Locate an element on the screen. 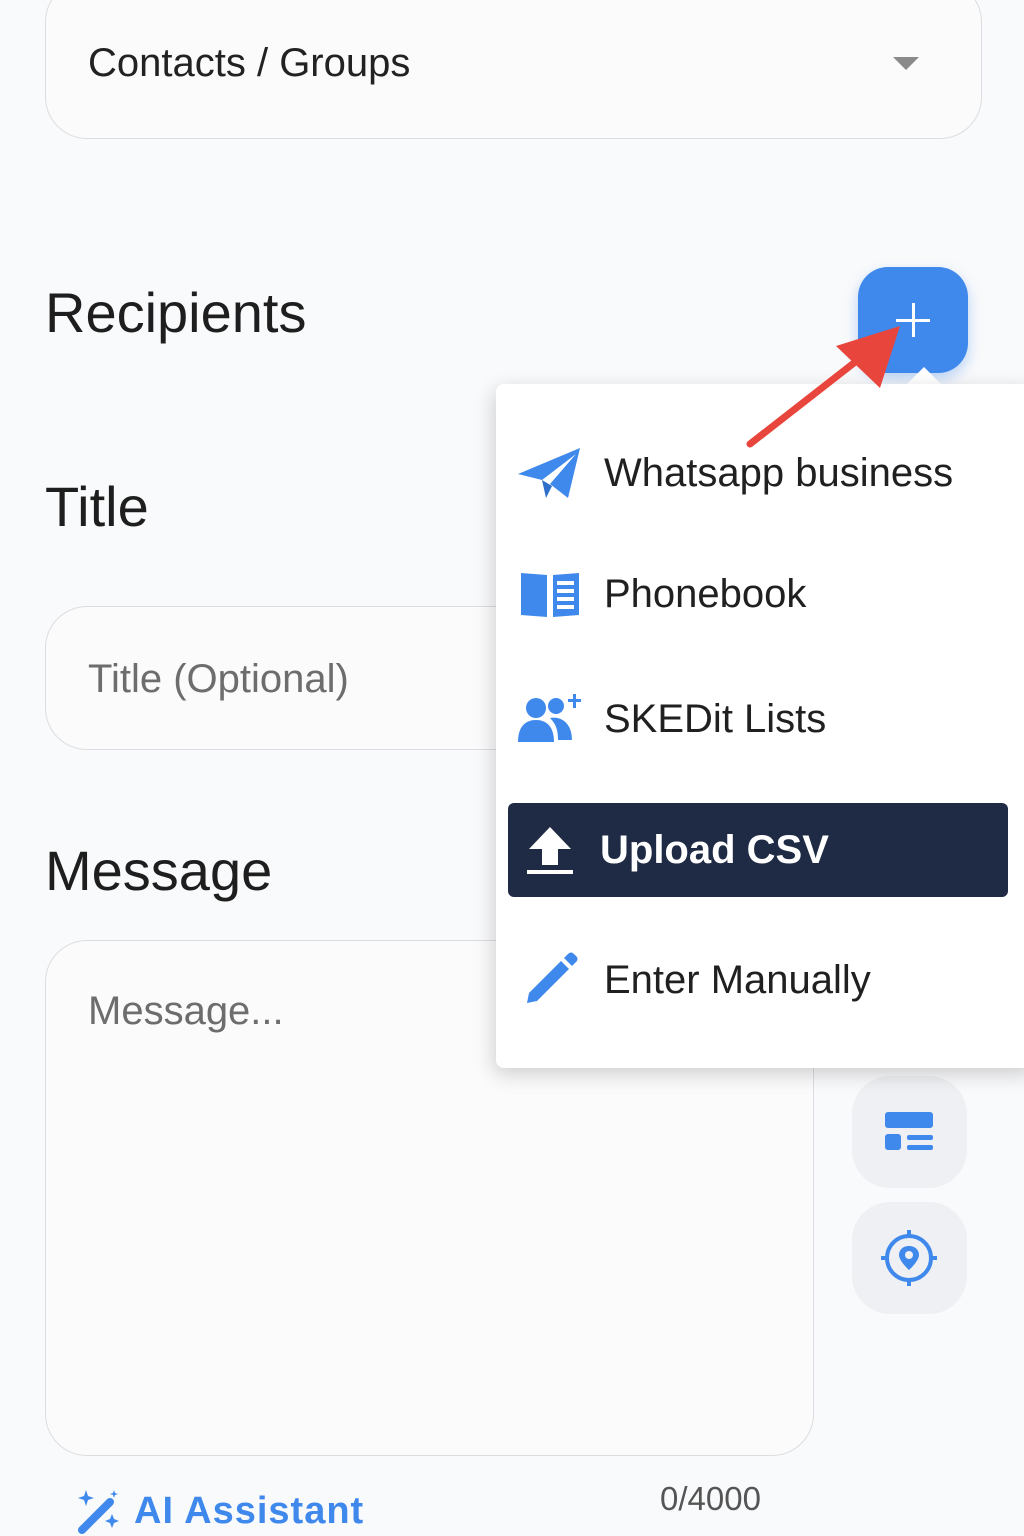 This screenshot has height=1536, width=1024. book-icon is located at coordinates (550, 594).